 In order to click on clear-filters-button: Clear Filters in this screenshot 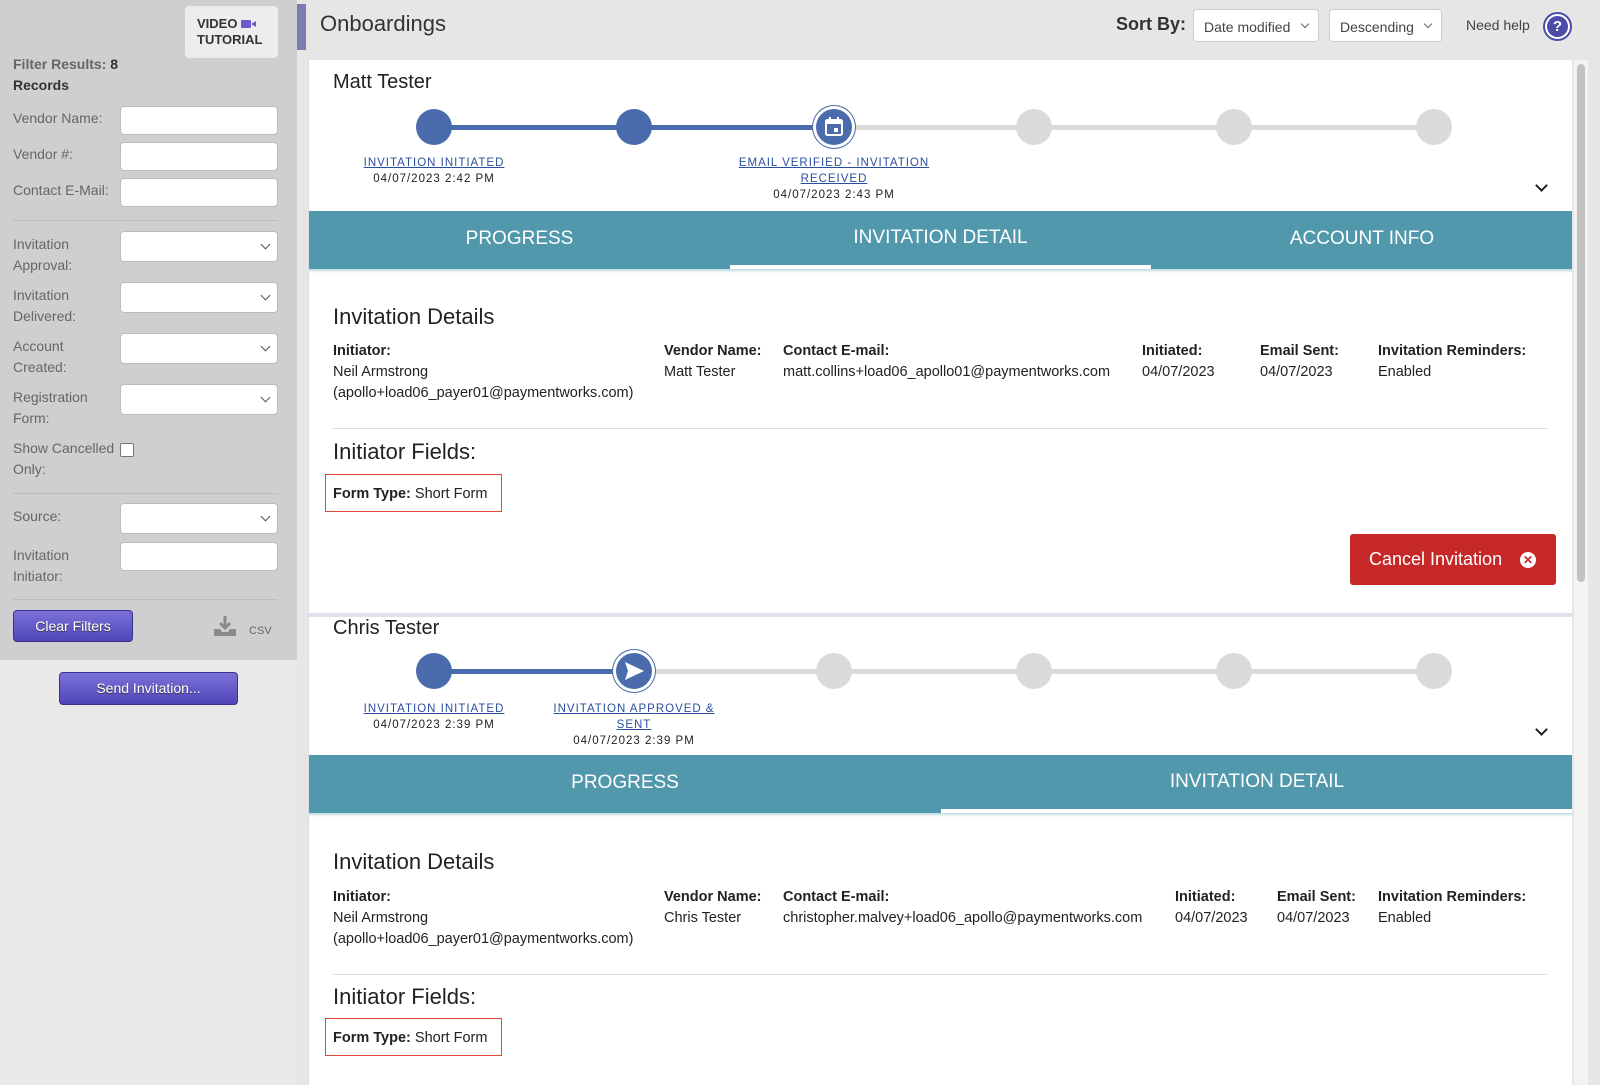, I will do `click(73, 626)`.